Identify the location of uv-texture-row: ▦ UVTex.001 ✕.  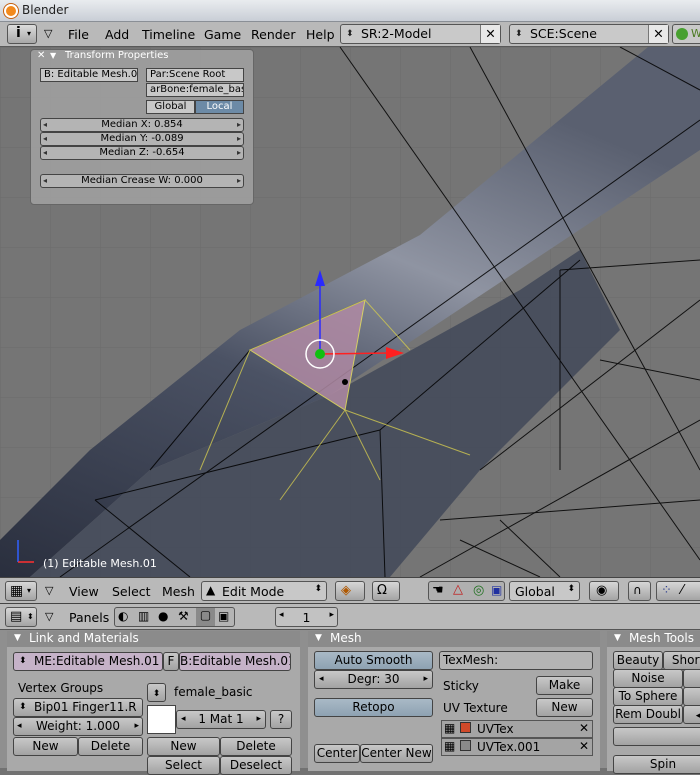
(517, 747).